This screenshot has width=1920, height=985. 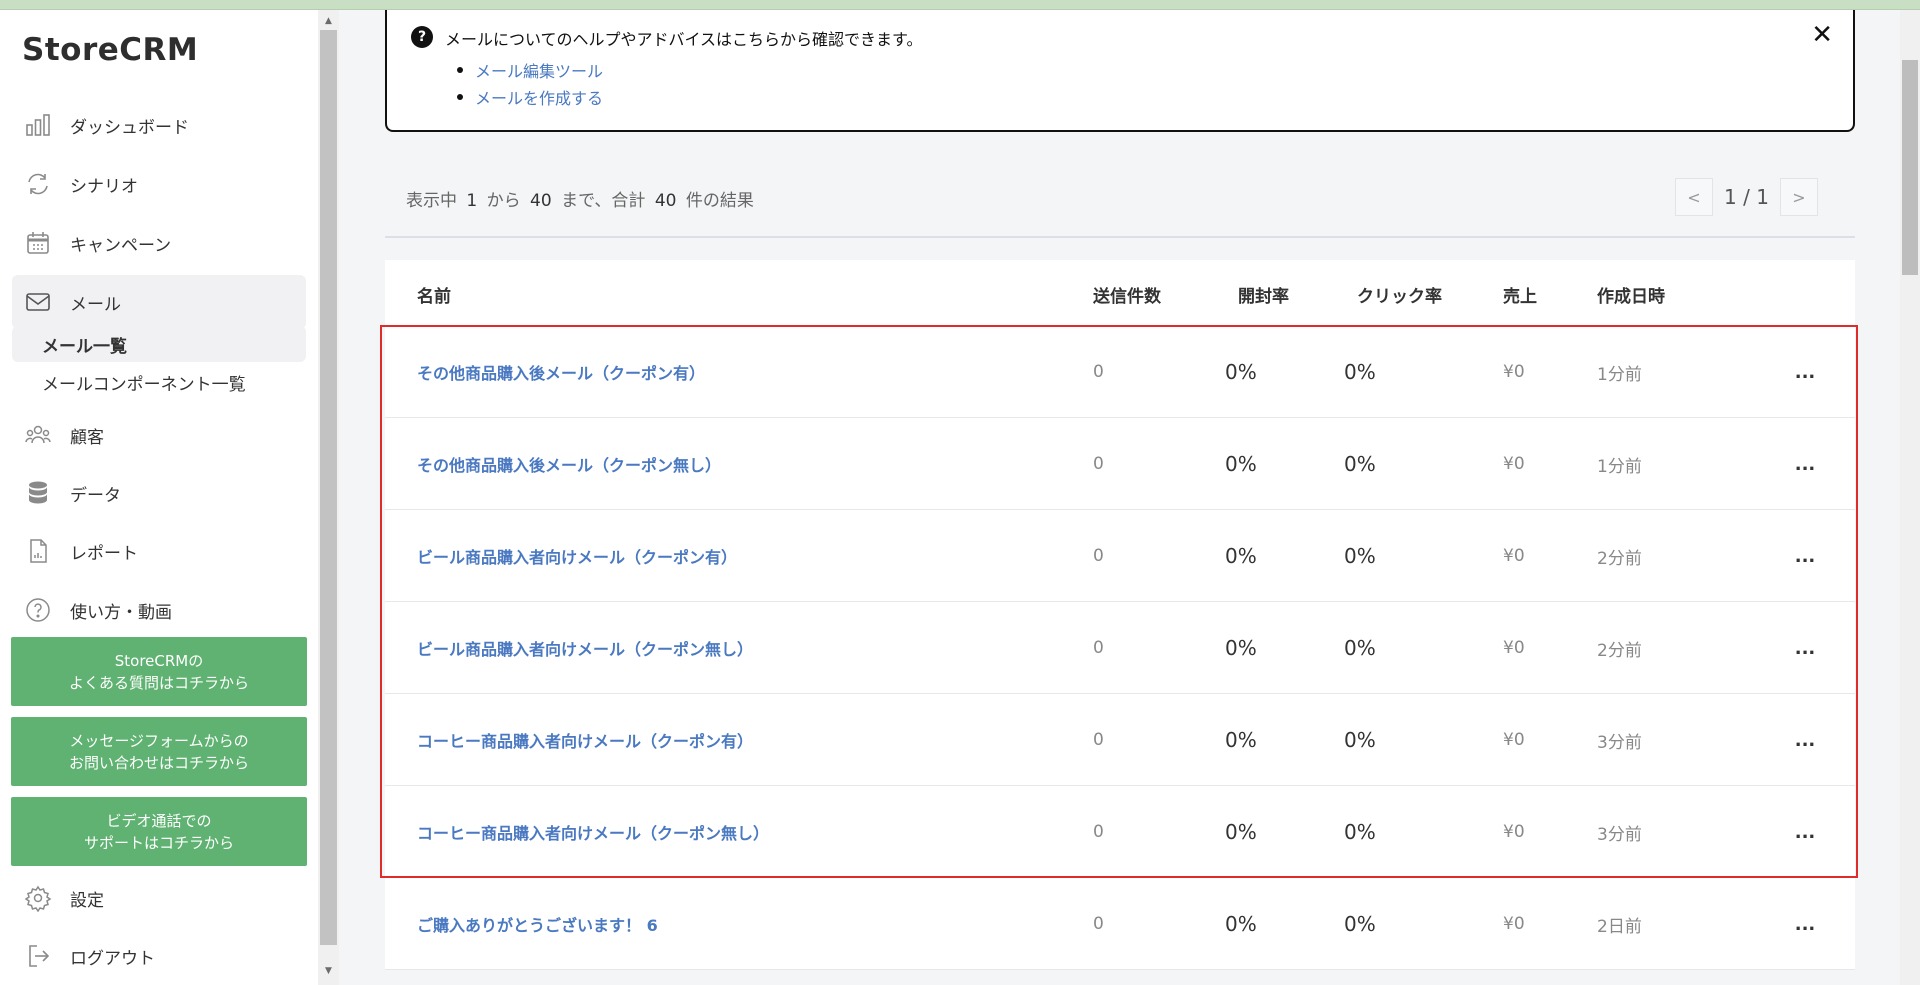 I want to click on app-logo: StoreCRM, so click(x=110, y=50).